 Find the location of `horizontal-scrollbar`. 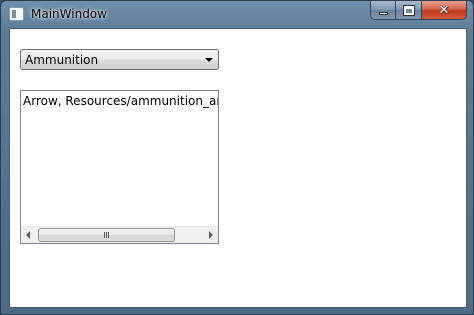

horizontal-scrollbar is located at coordinates (119, 234).